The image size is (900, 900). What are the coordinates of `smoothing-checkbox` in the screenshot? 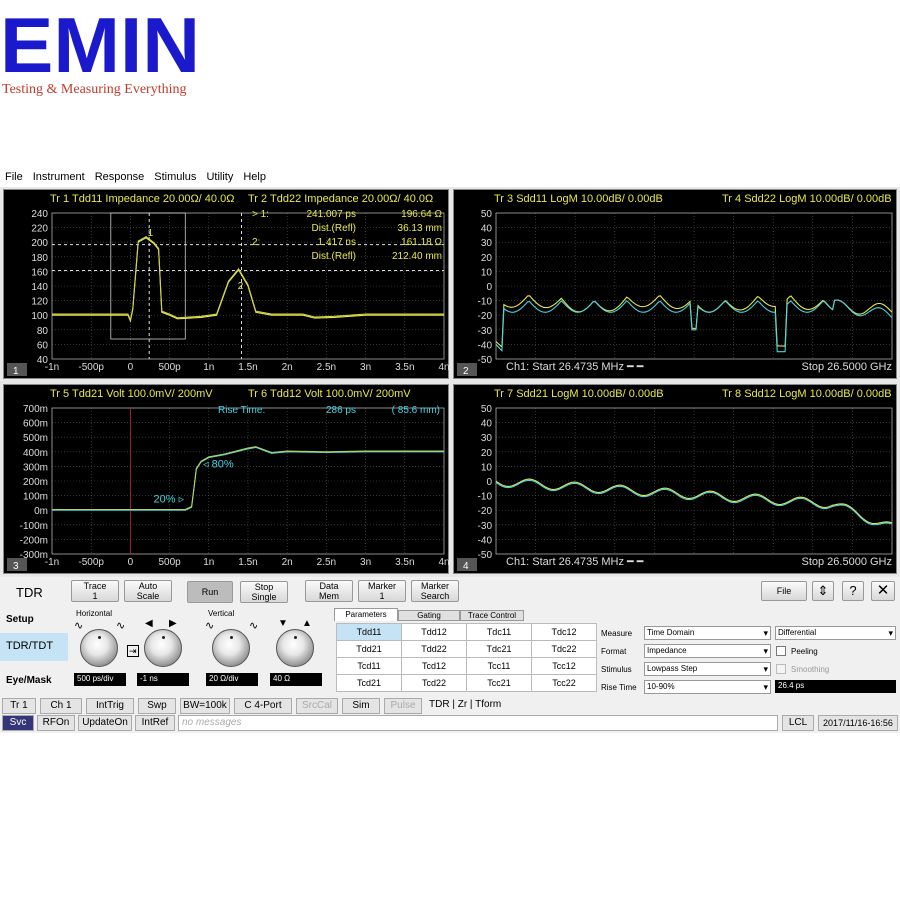 It's located at (781, 669).